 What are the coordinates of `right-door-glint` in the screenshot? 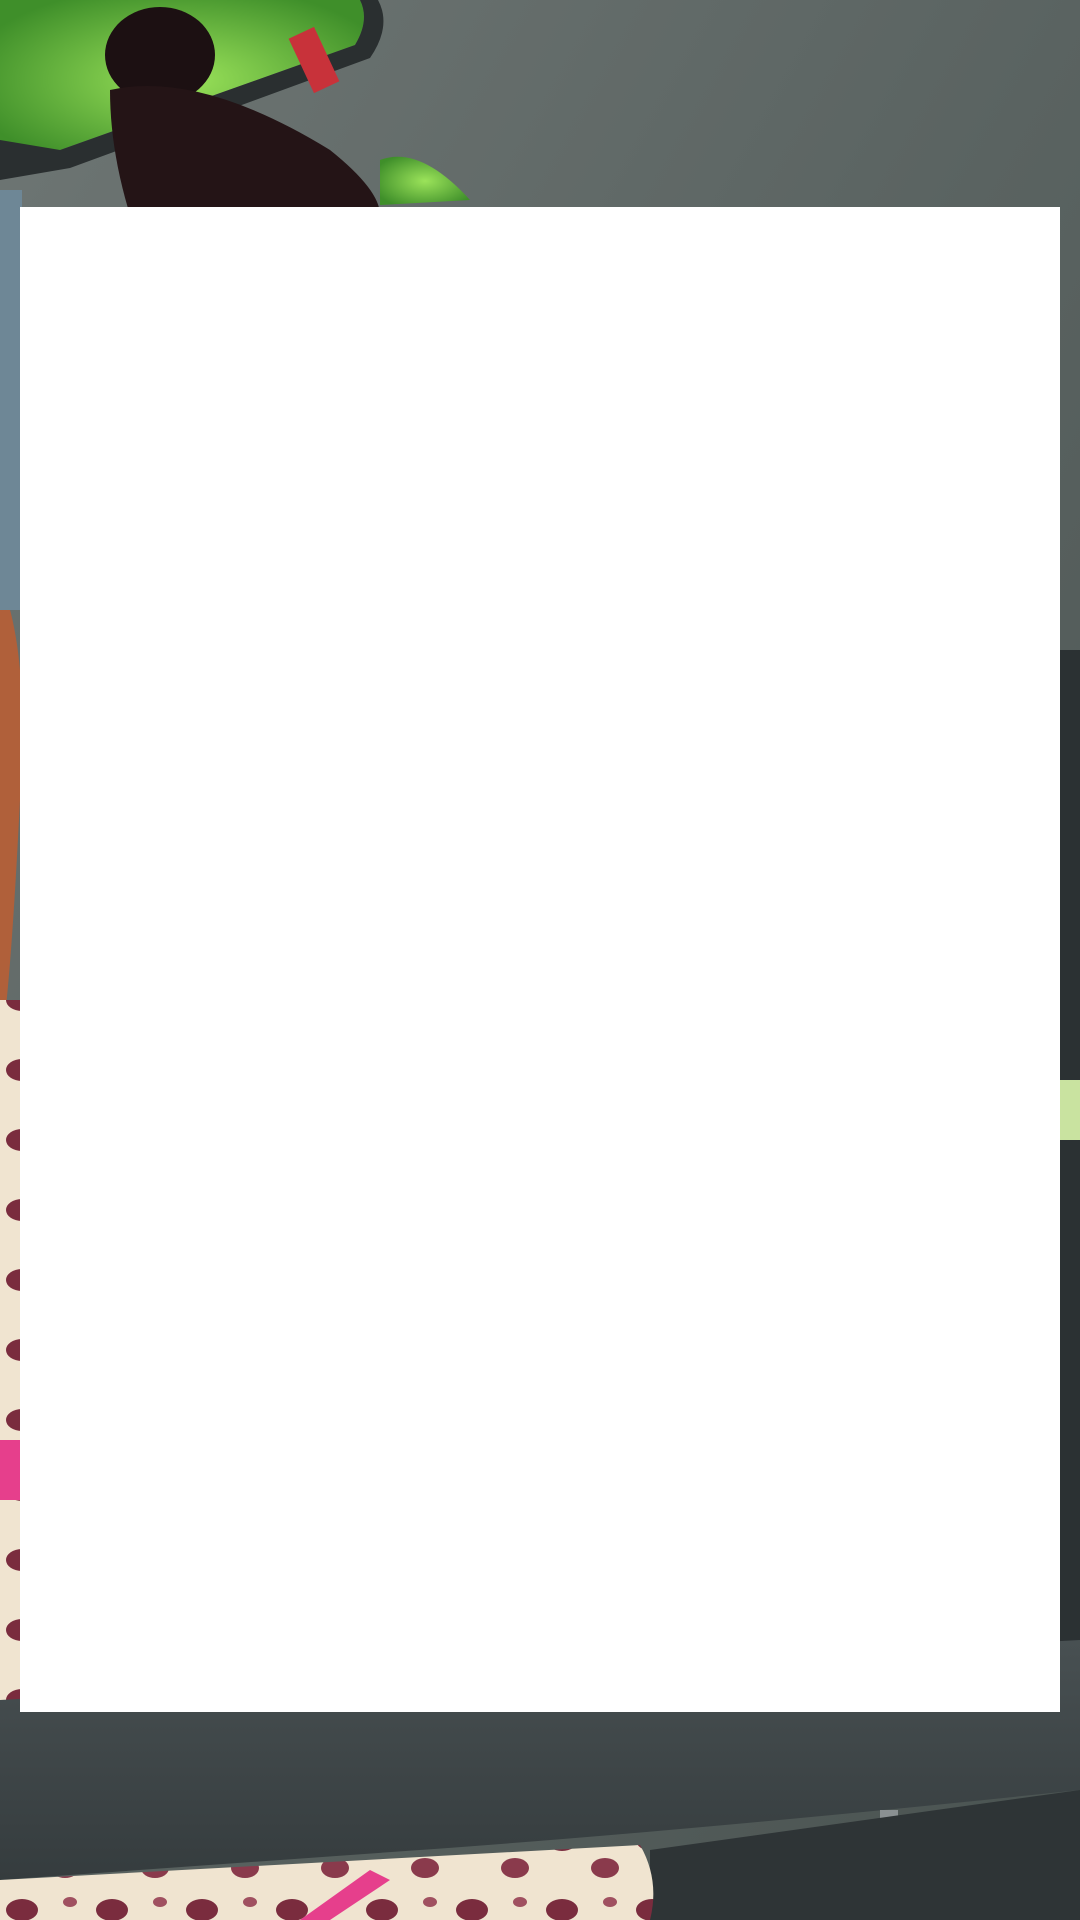 It's located at (1070, 1110).